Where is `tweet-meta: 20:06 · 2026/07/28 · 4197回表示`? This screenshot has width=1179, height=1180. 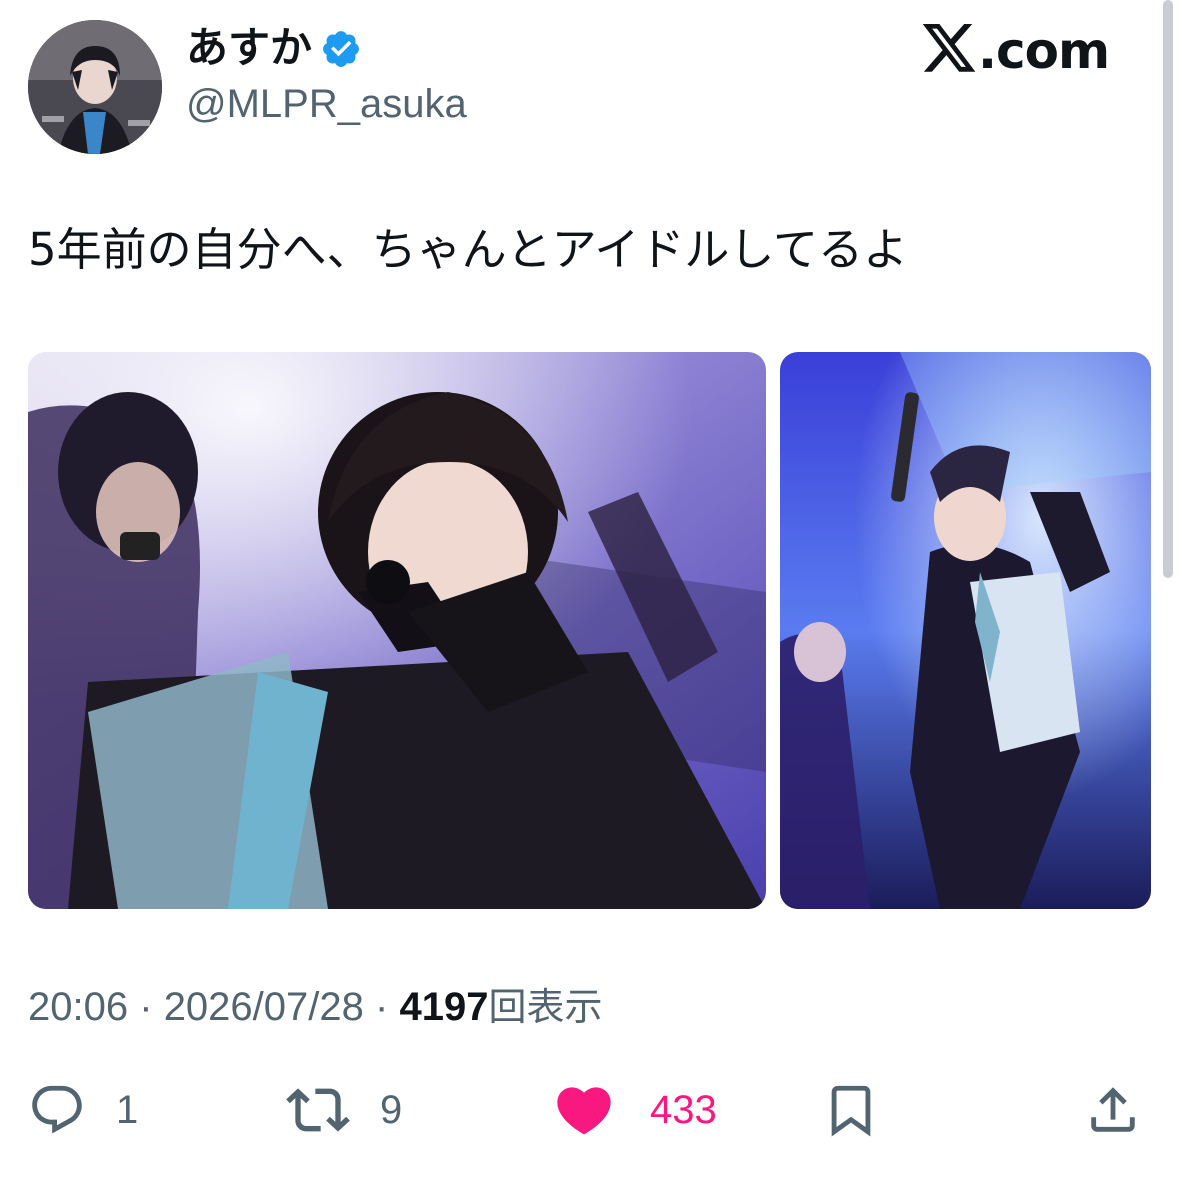
tweet-meta: 20:06 · 2026/07/28 · 4197回表示 is located at coordinates (315, 1007).